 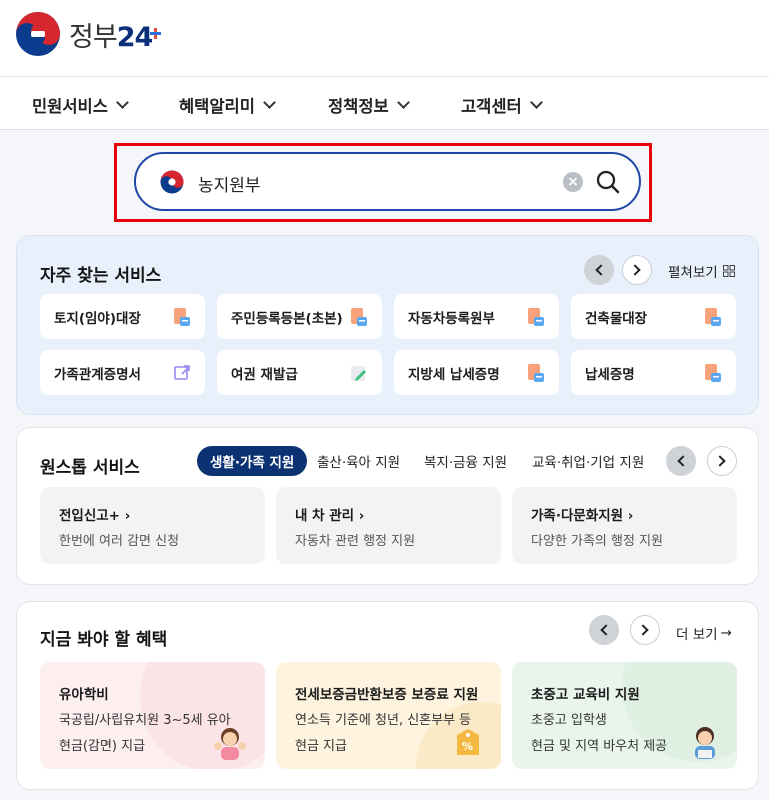 I want to click on service-passport-reissue: 여권 재발급, so click(x=299, y=372).